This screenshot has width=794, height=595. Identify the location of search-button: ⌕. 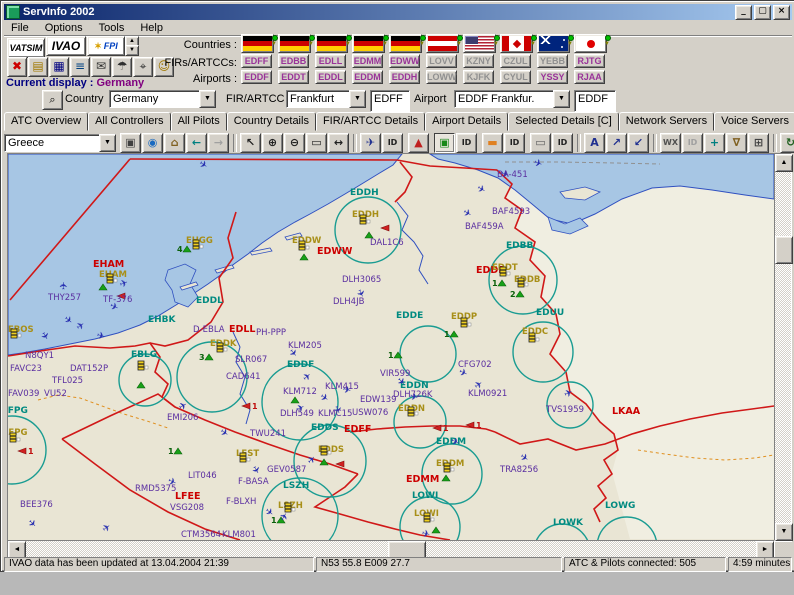
(52, 100).